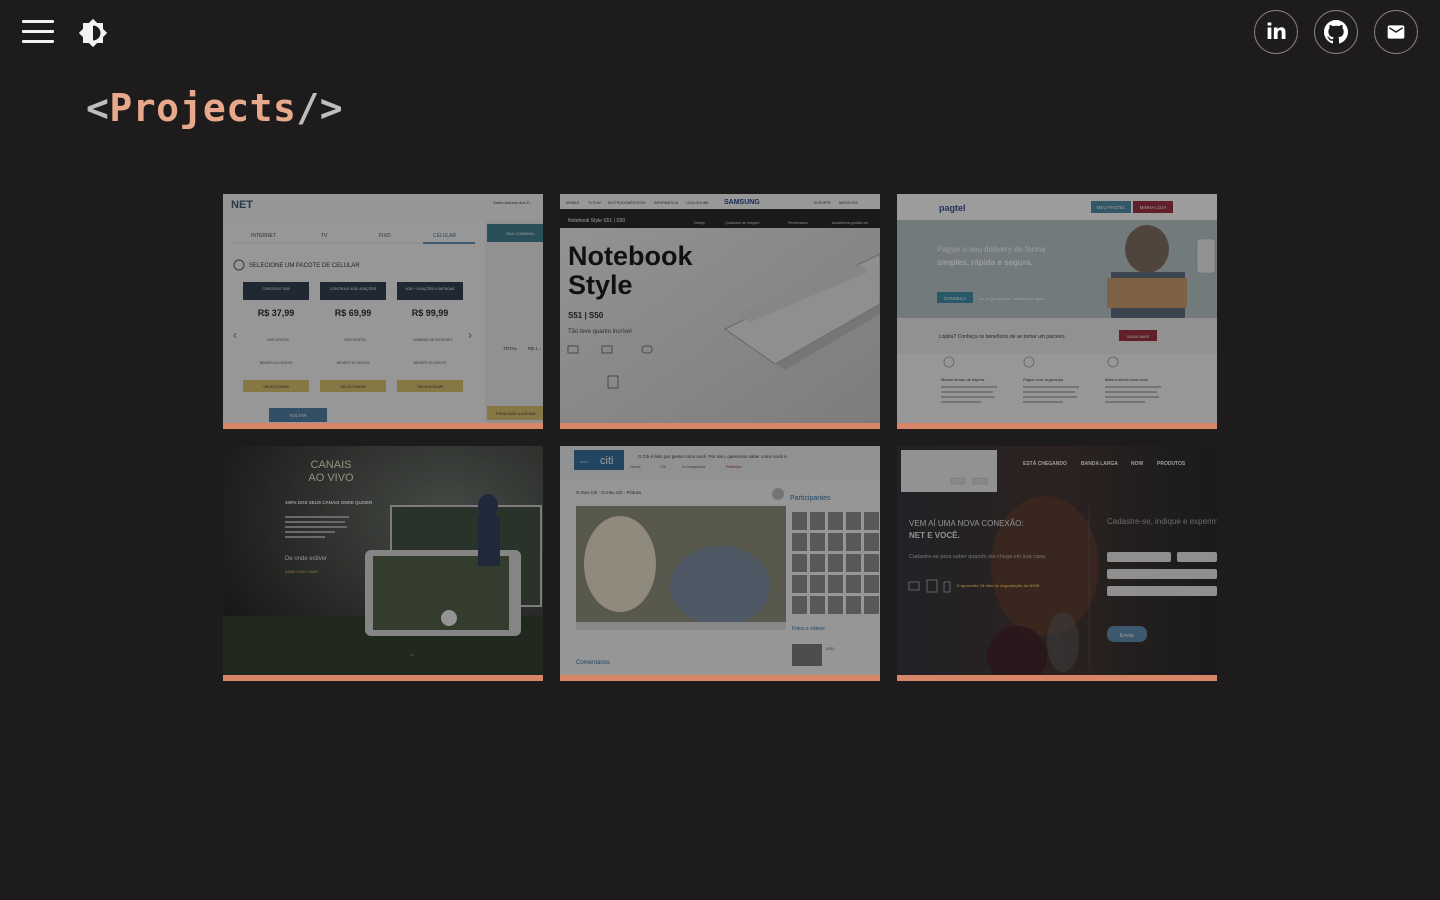 This screenshot has width=1440, height=900. Describe the element at coordinates (304, 266) in the screenshot. I see `svg-text: SELECIONE UM PACOTE DE CELULAR` at that location.